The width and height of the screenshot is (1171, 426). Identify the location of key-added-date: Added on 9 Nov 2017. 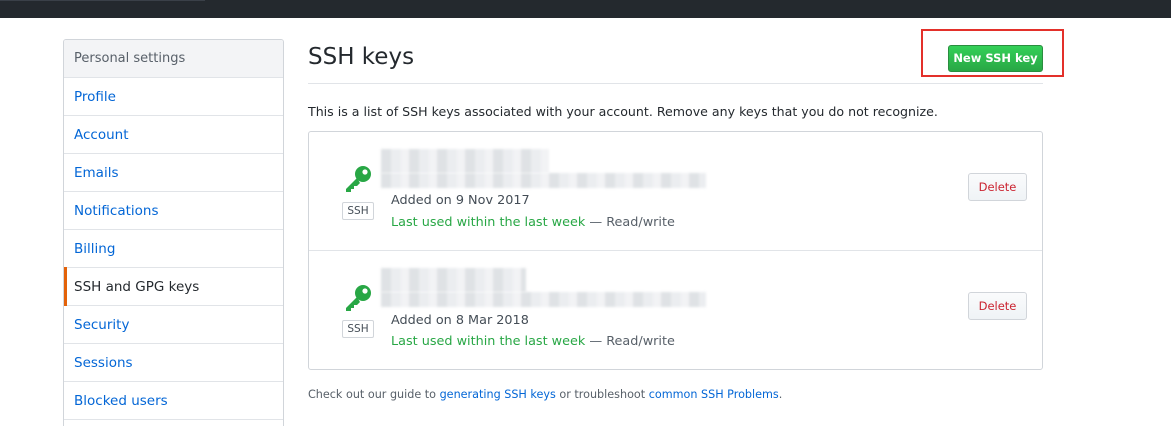
(460, 200).